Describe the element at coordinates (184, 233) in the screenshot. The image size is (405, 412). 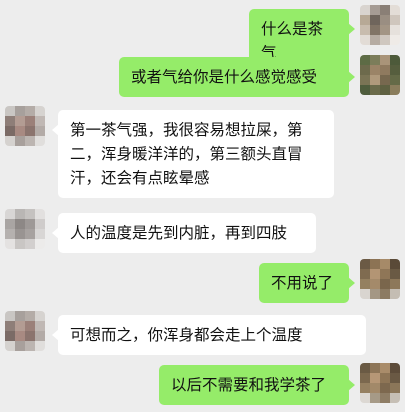
I see `message-bubble-incoming: 人的温度是先到内脏，再到四肢` at that location.